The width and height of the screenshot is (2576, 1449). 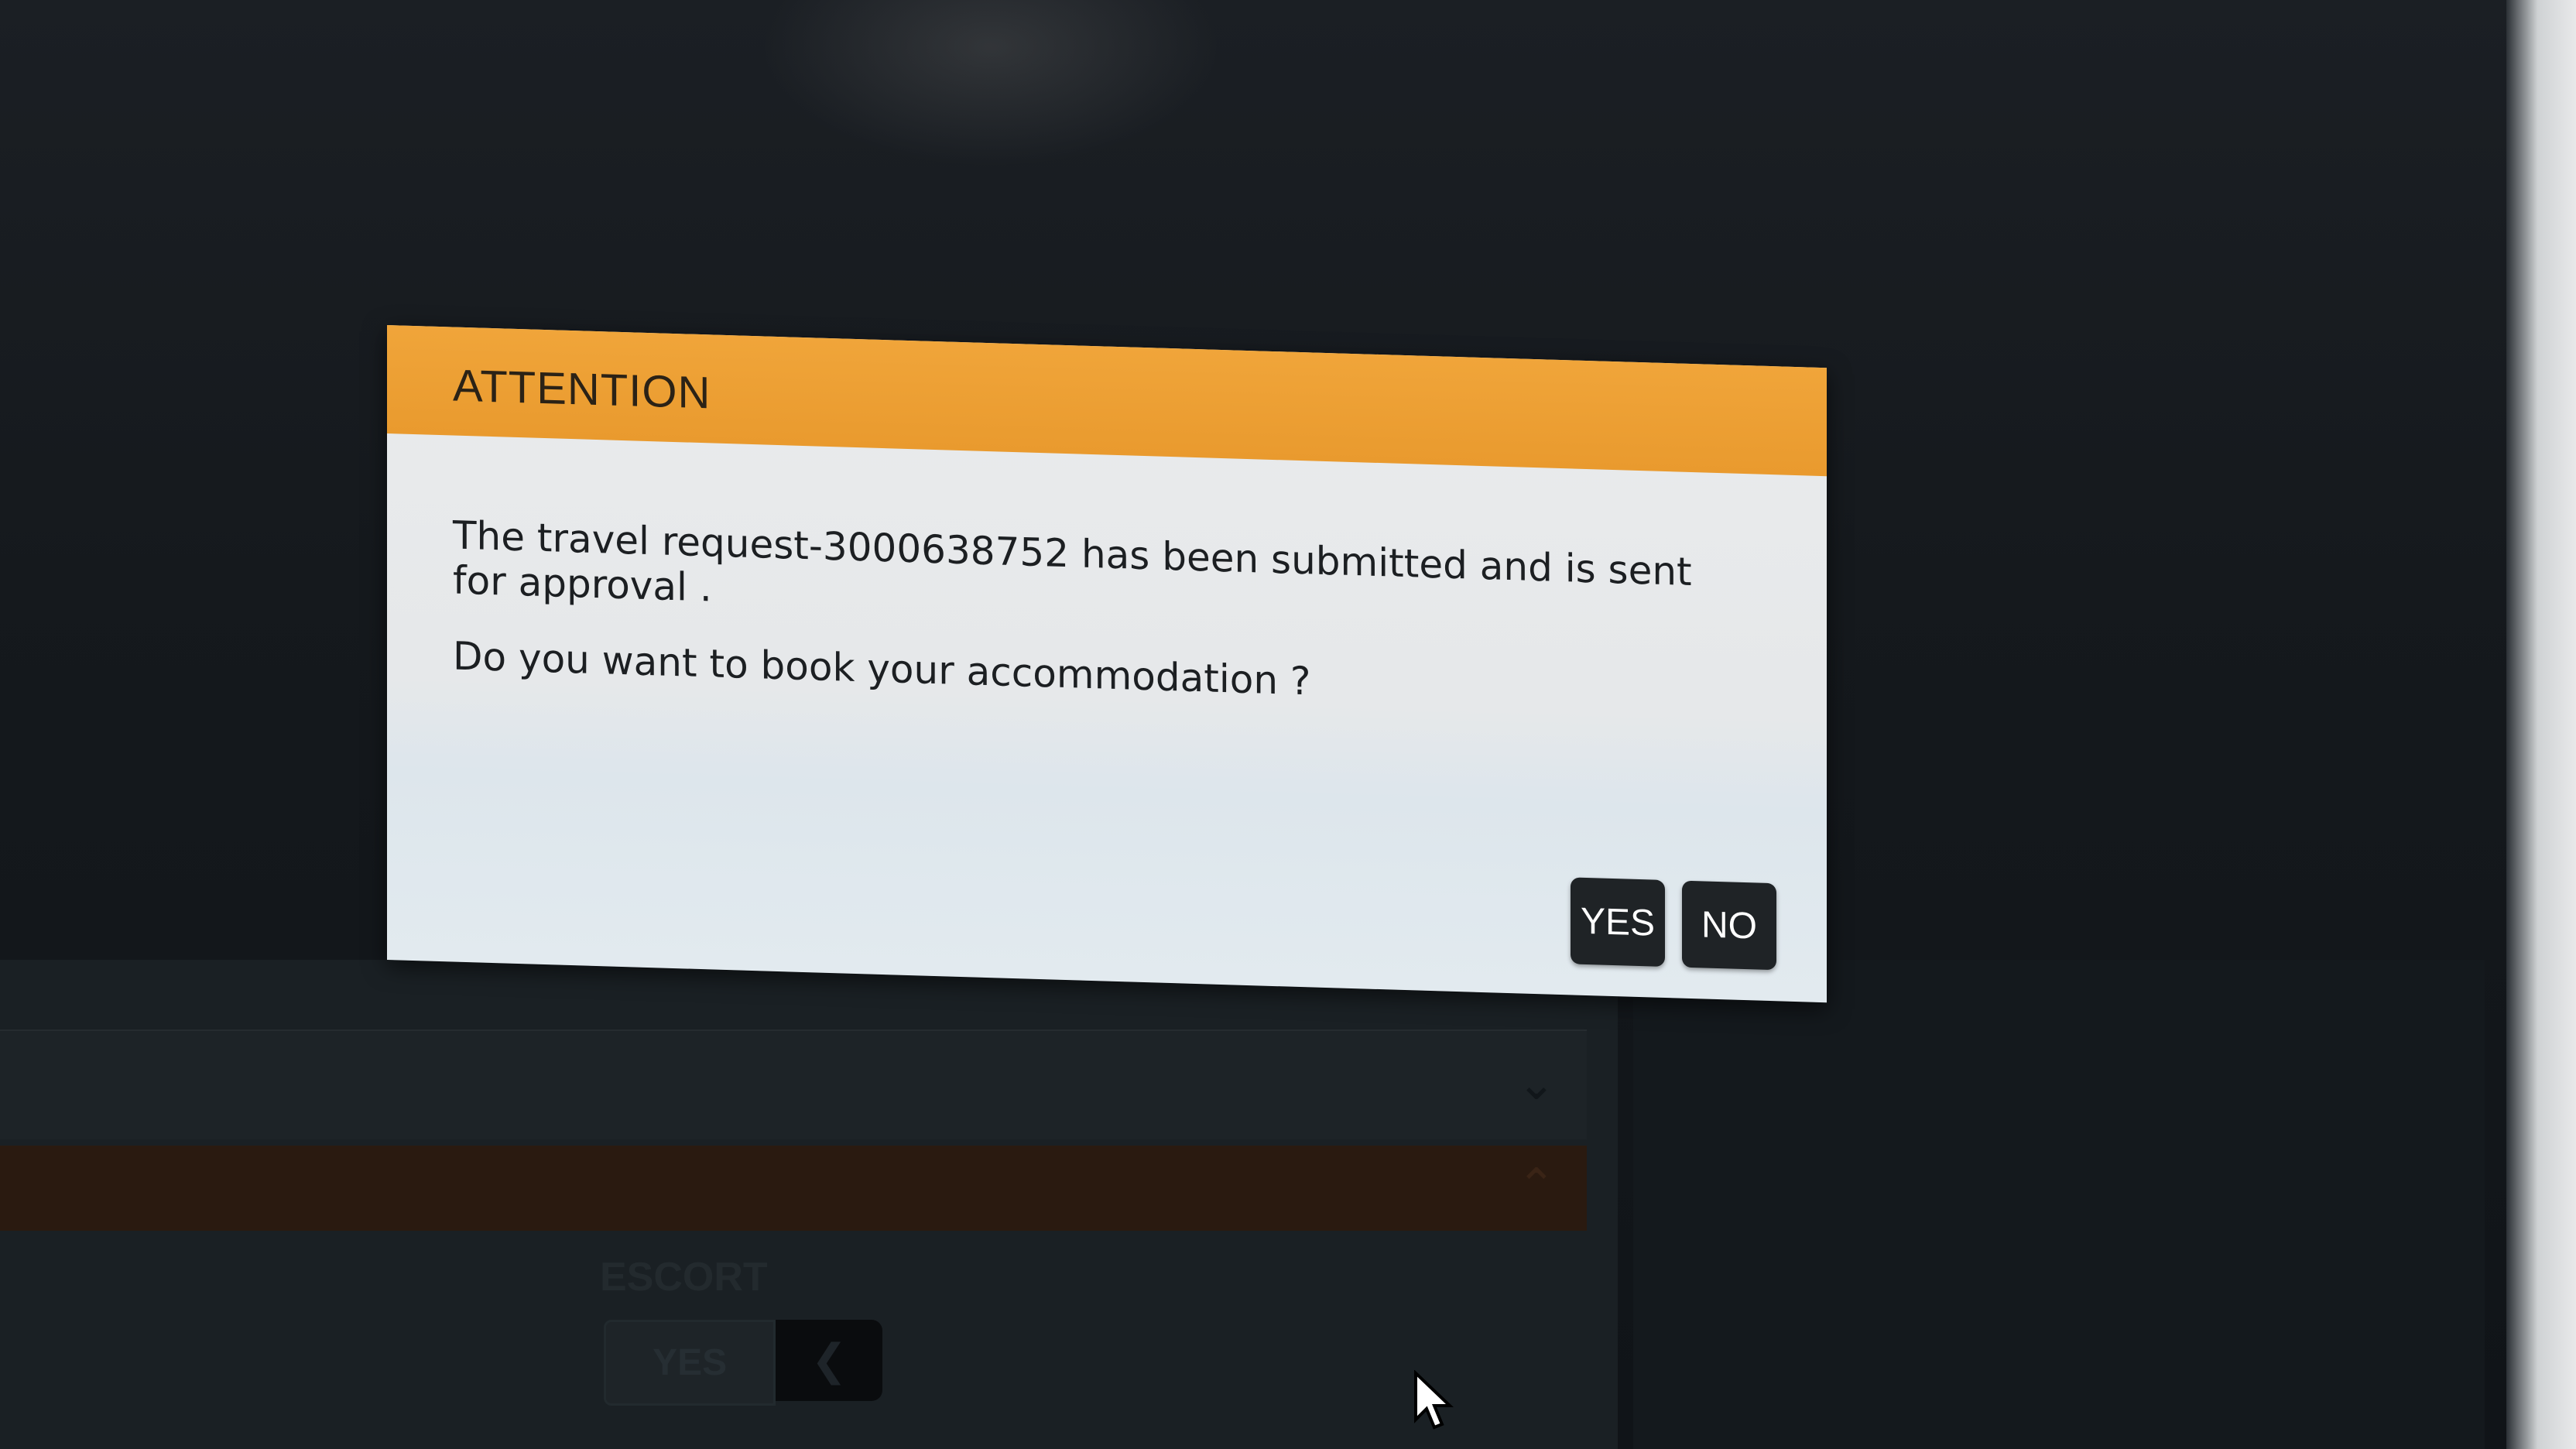 I want to click on chevron-down-icon: ⌄, so click(x=1536, y=1084).